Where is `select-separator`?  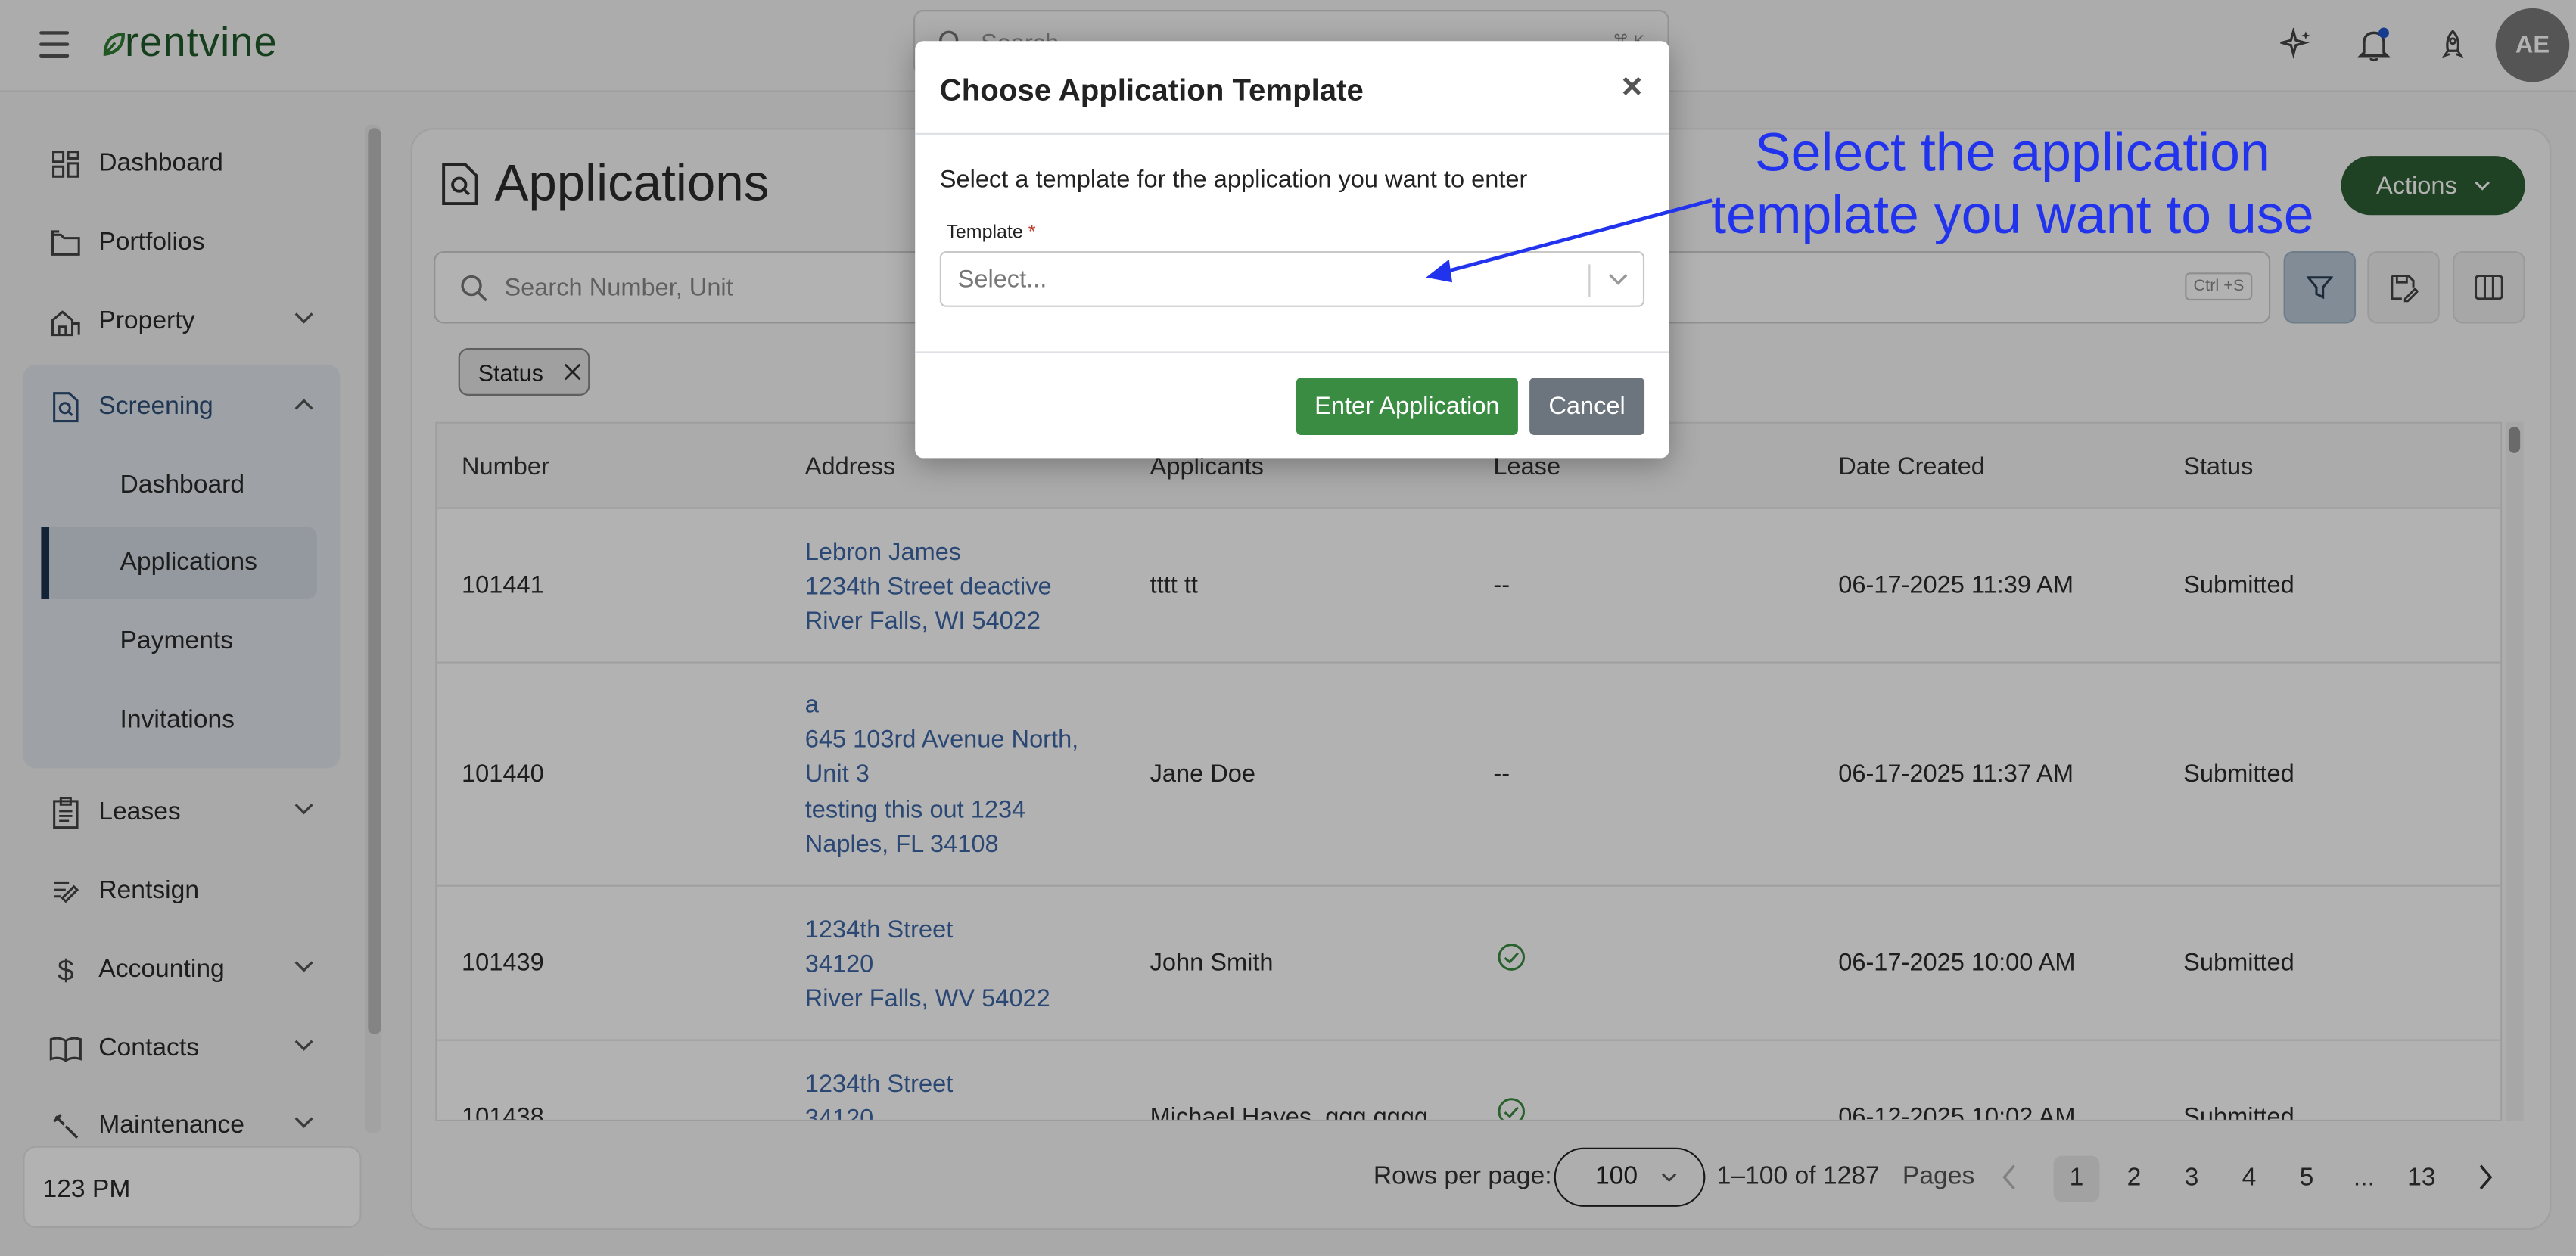 select-separator is located at coordinates (1589, 280).